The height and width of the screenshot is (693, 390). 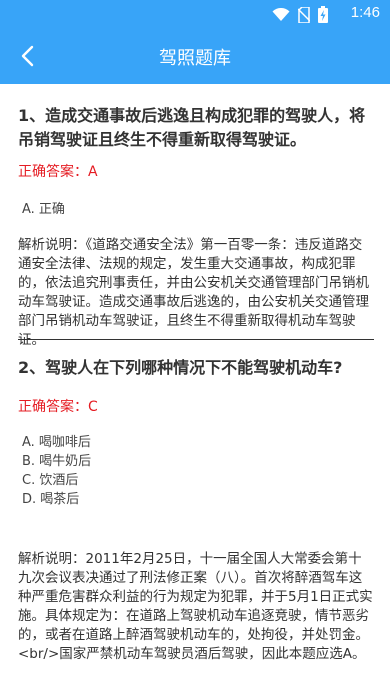 I want to click on option-item: A. 正确, so click(x=43, y=209).